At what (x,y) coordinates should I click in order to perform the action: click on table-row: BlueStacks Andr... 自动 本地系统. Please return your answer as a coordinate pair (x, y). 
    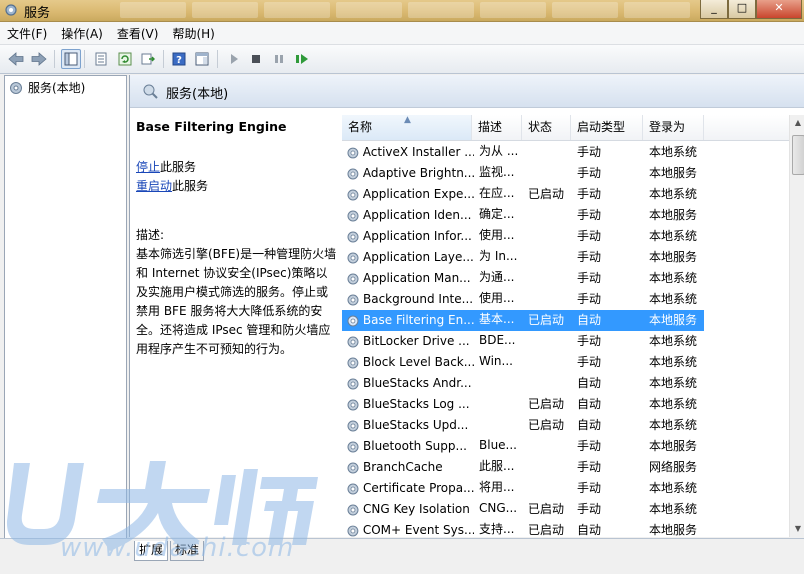
    Looking at the image, I should click on (565, 383).